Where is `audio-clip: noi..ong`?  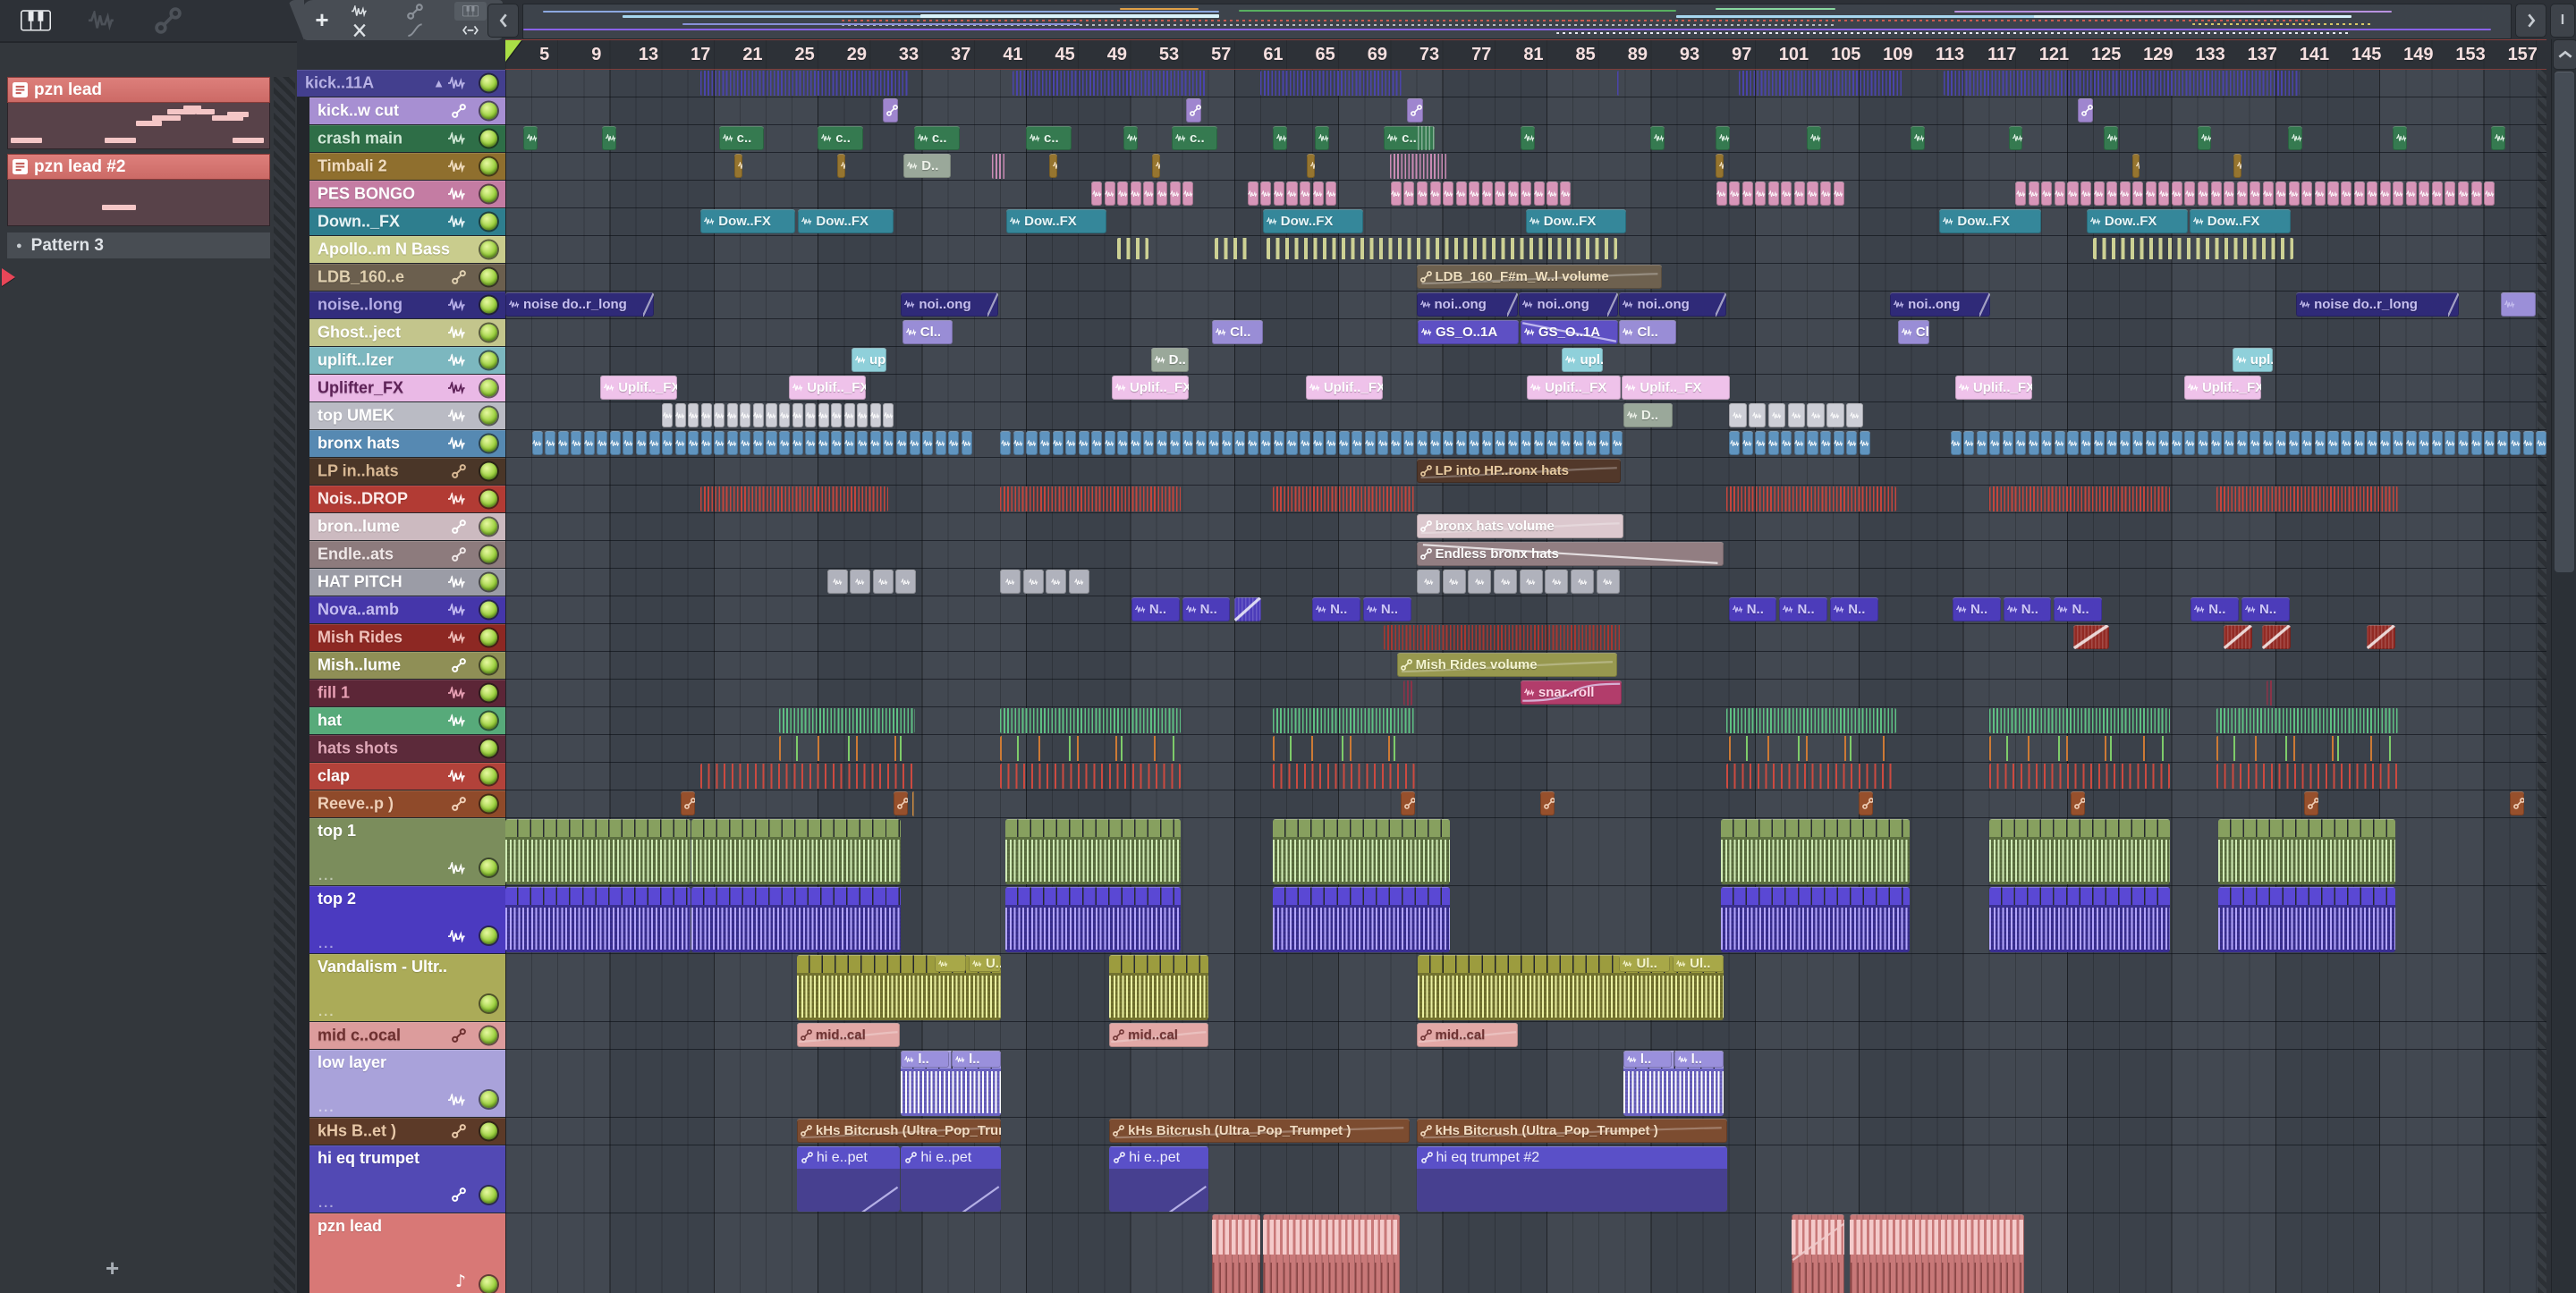 audio-clip: noi..ong is located at coordinates (1467, 305).